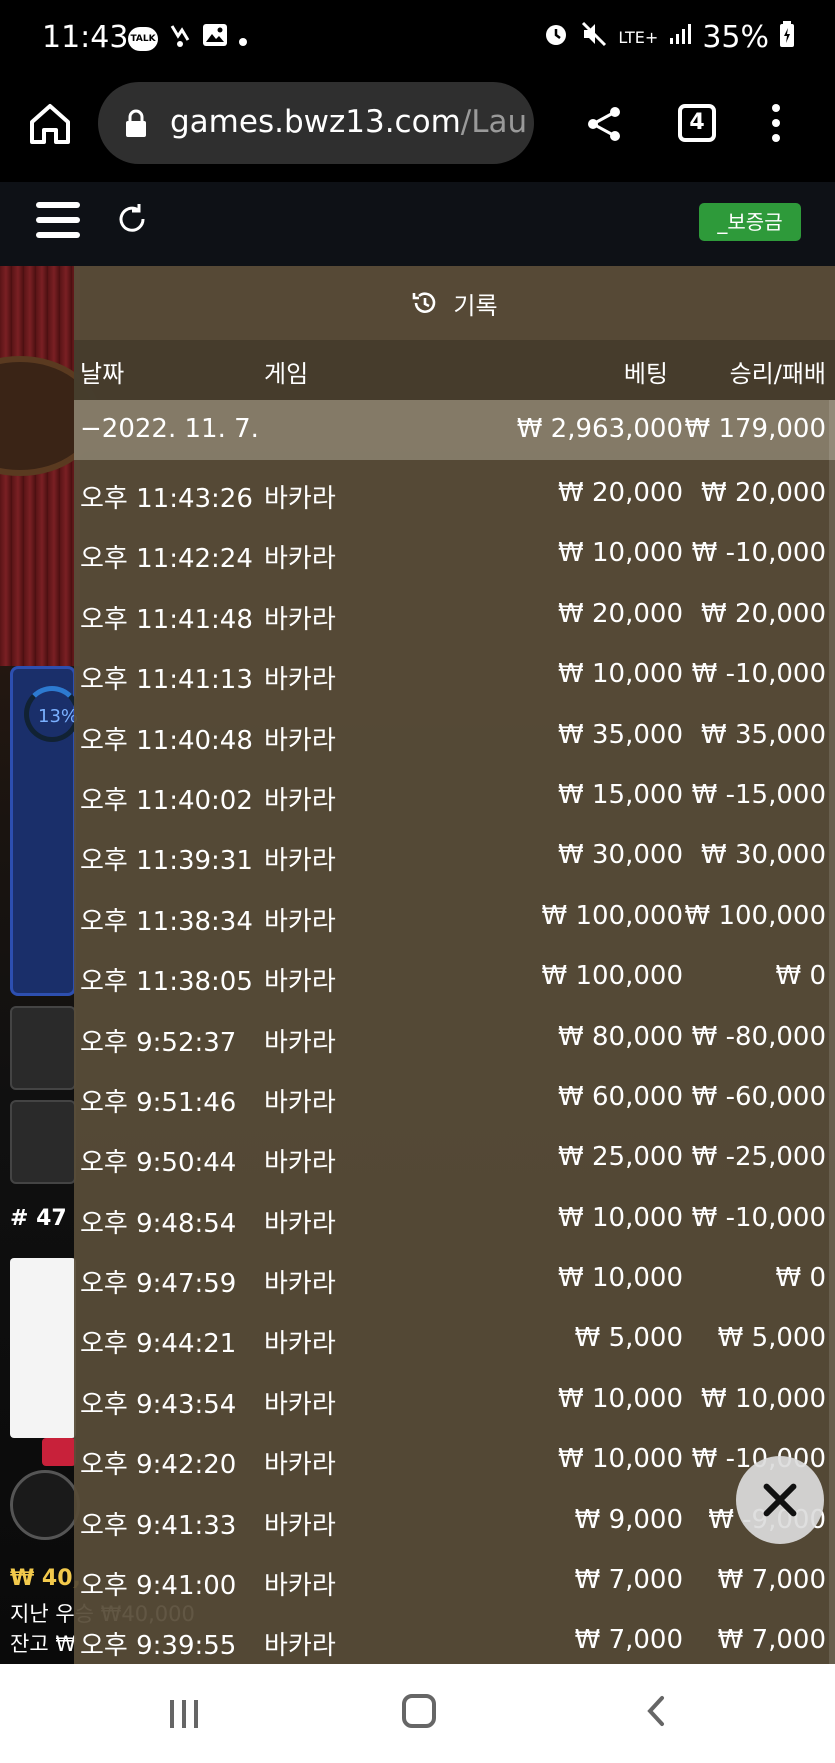 This screenshot has height=1763, width=835. What do you see at coordinates (454, 1034) in the screenshot?
I see `history-row: 오후 9:52:37 바카라 ₩ 80,000 ₩ -80,000` at bounding box center [454, 1034].